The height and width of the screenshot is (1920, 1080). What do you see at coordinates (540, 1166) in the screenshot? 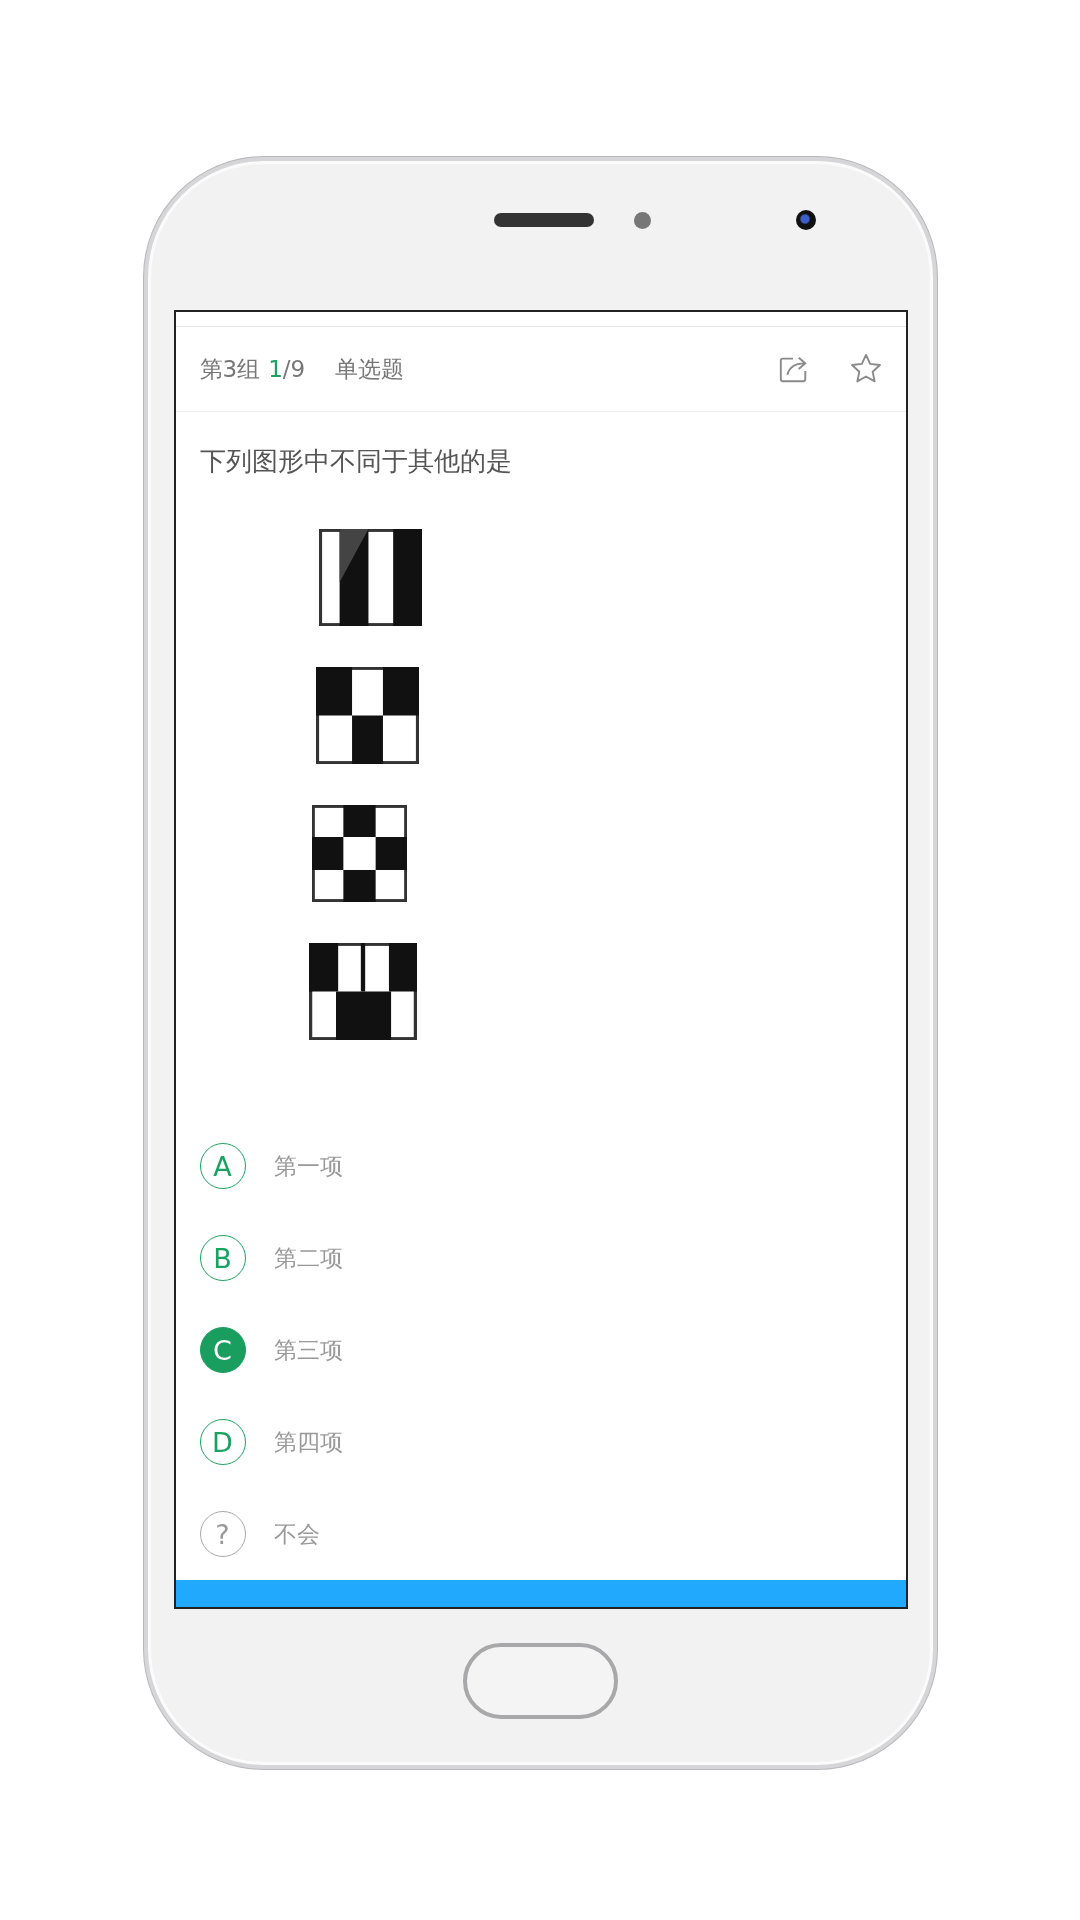
I see `answer-option: A 第一项` at bounding box center [540, 1166].